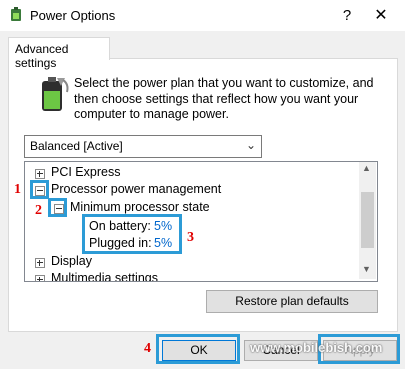  I want to click on power-plan-value: Balanced [Active], so click(76, 146).